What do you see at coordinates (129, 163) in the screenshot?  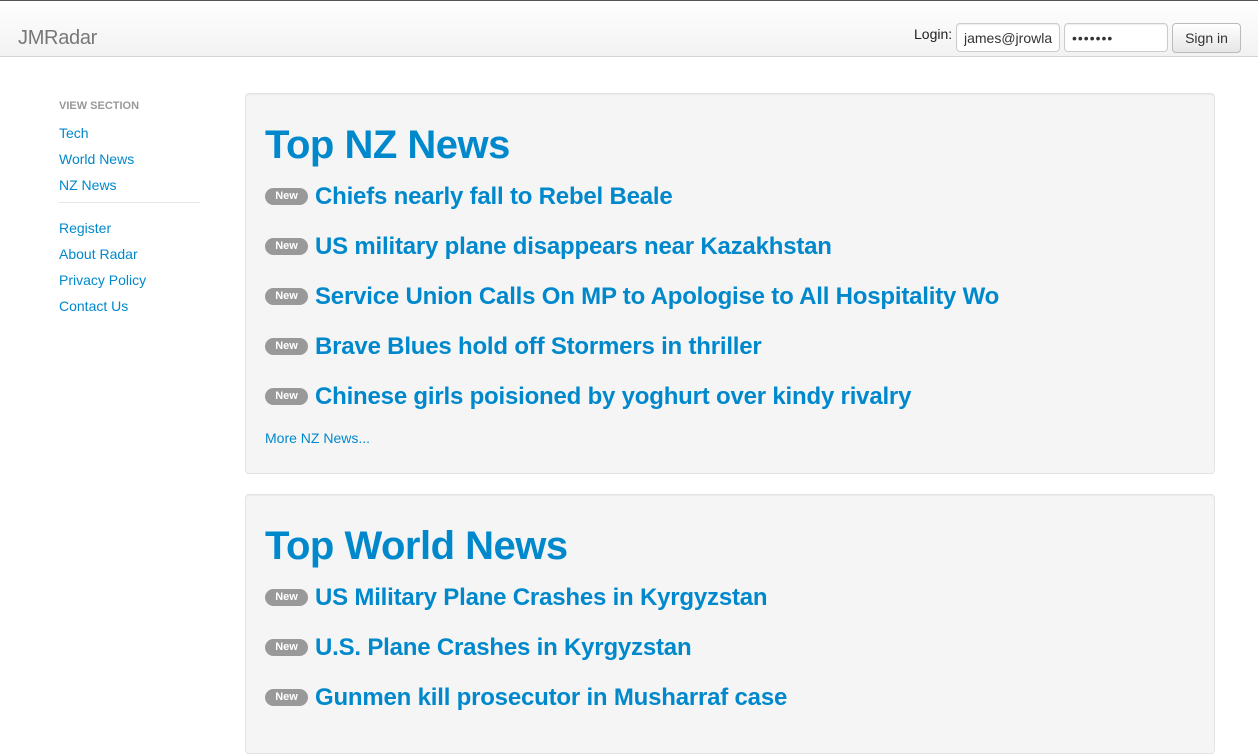 I see `sidebar-item-world-news: World News` at bounding box center [129, 163].